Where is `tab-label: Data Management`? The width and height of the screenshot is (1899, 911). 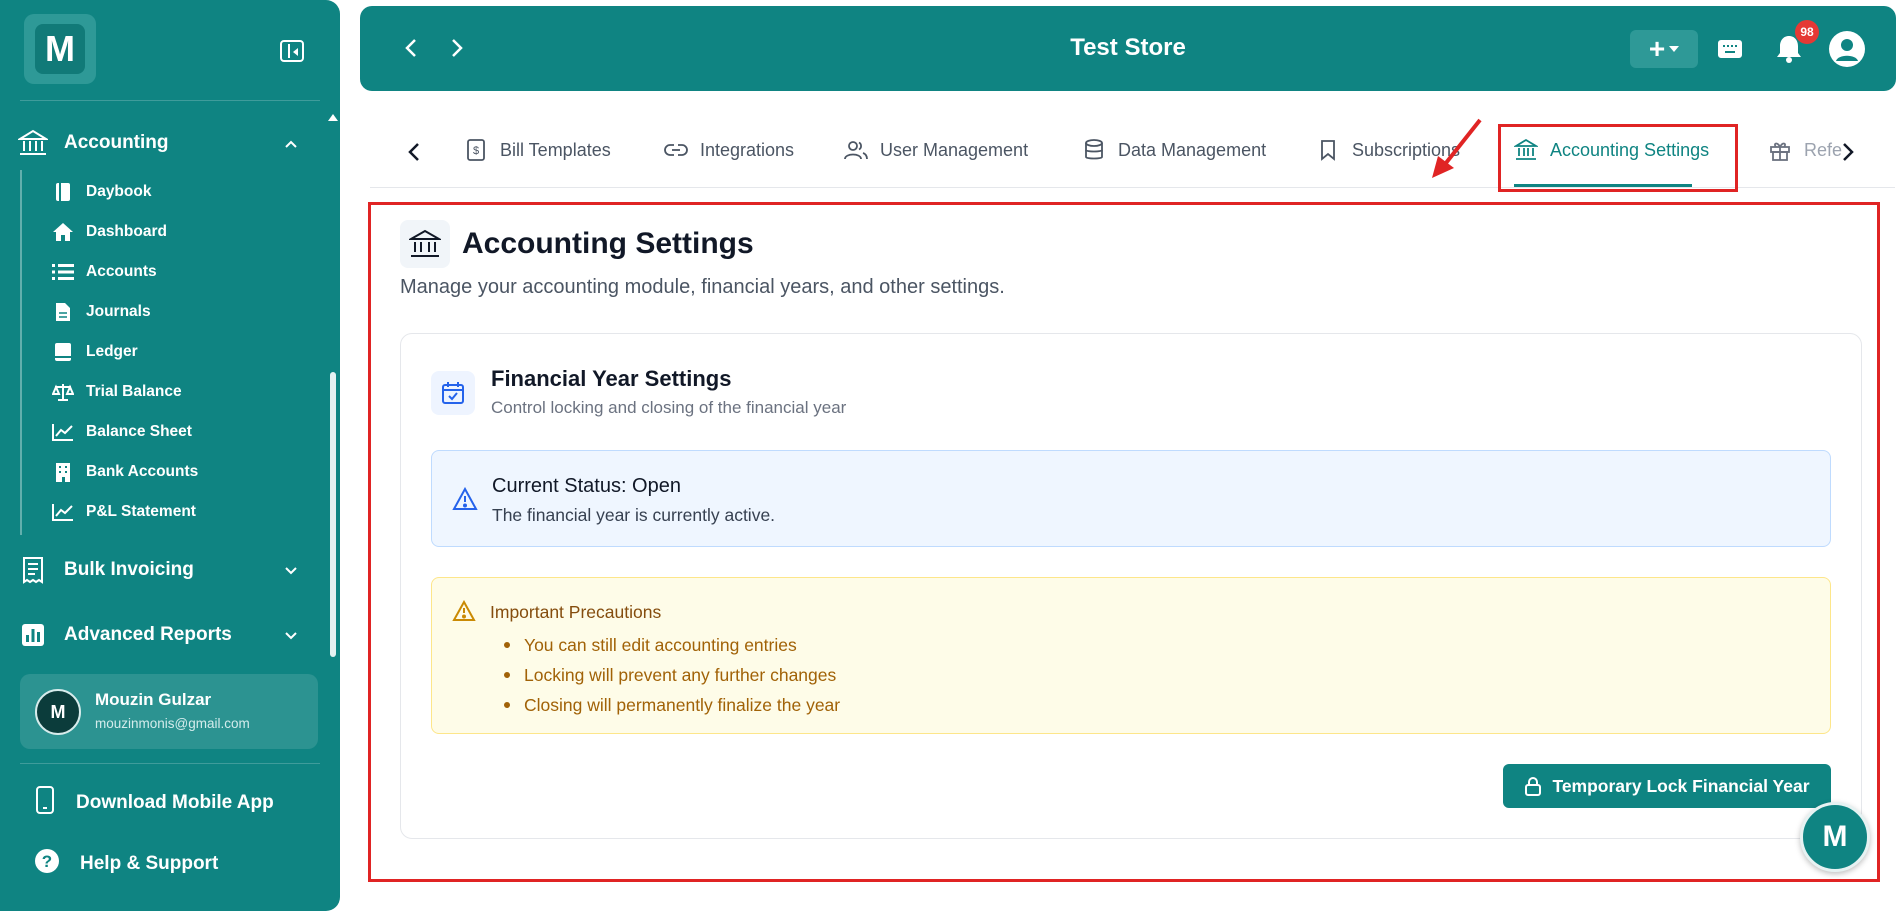
tab-label: Data Management is located at coordinates (1192, 149).